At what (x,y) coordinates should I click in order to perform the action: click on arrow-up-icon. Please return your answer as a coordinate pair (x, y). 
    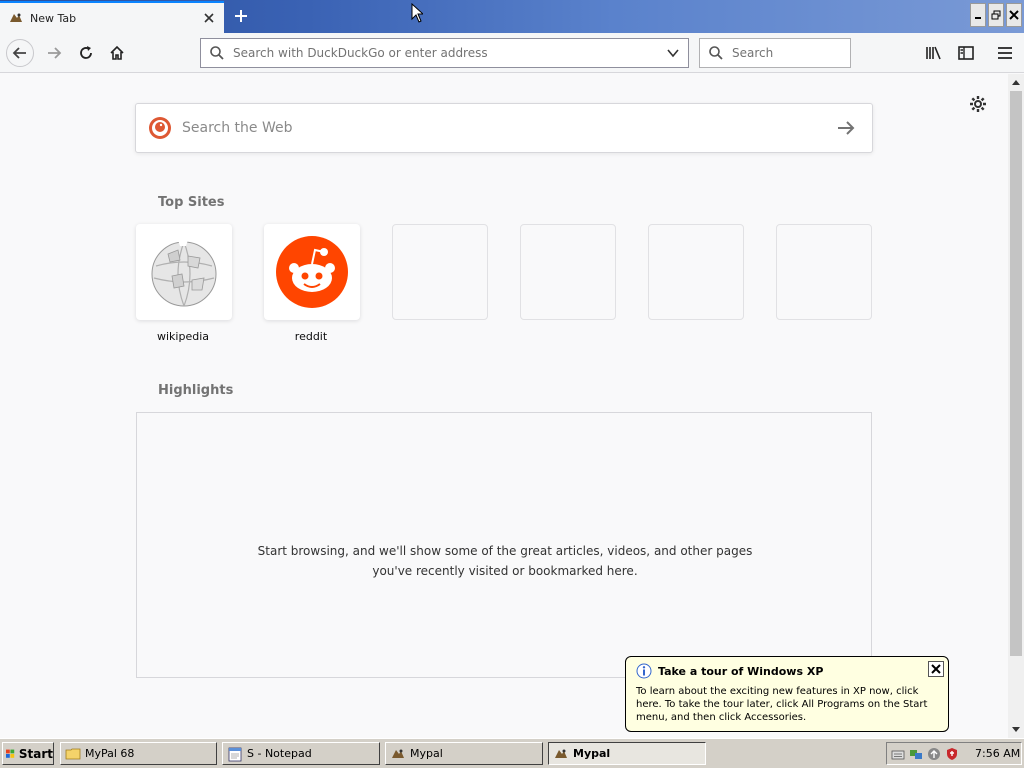
    Looking at the image, I should click on (1016, 82).